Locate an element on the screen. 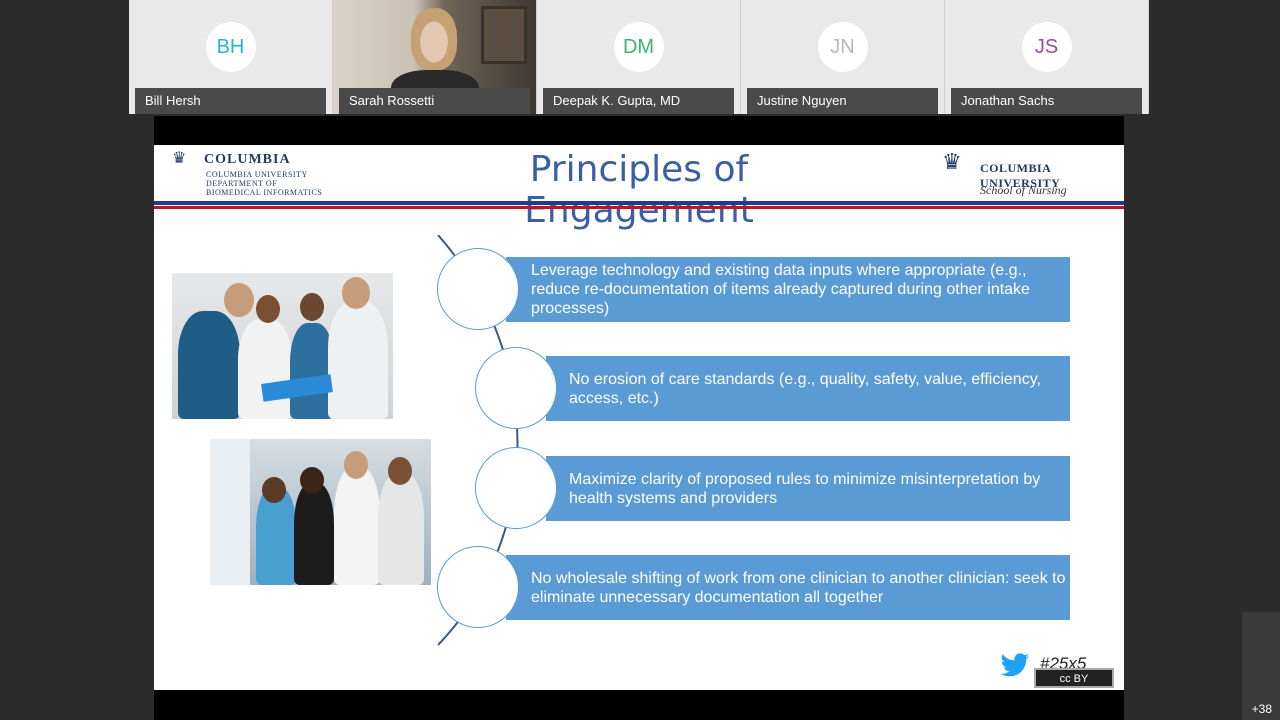 The width and height of the screenshot is (1280, 720). participant-avatar: JS is located at coordinates (1046, 47).